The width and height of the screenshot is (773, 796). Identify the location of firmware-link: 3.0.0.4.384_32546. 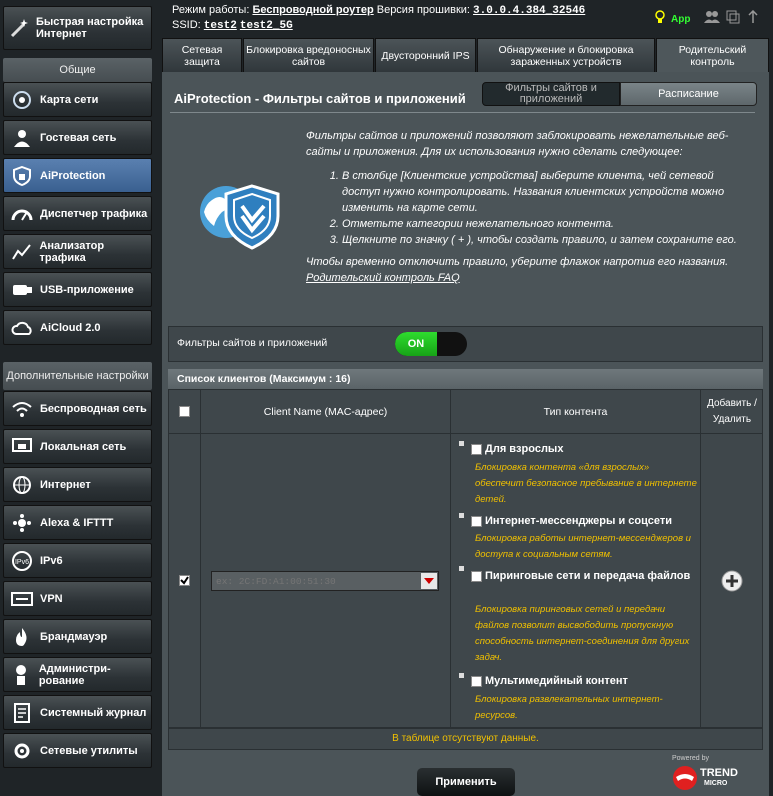
(529, 11).